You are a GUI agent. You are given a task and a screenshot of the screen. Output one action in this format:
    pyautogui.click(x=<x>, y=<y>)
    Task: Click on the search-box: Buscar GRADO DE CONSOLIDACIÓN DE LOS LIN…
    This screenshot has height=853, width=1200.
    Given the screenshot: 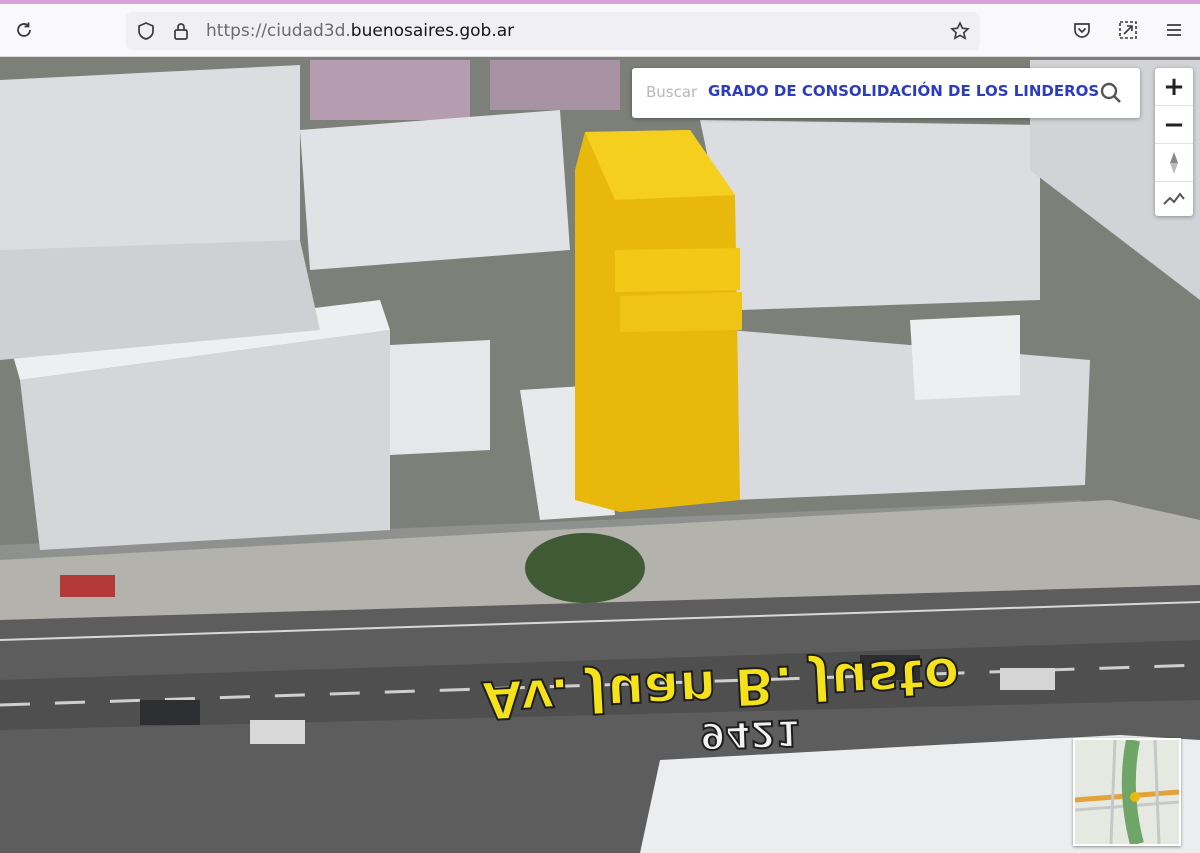 What is the action you would take?
    pyautogui.click(x=886, y=93)
    